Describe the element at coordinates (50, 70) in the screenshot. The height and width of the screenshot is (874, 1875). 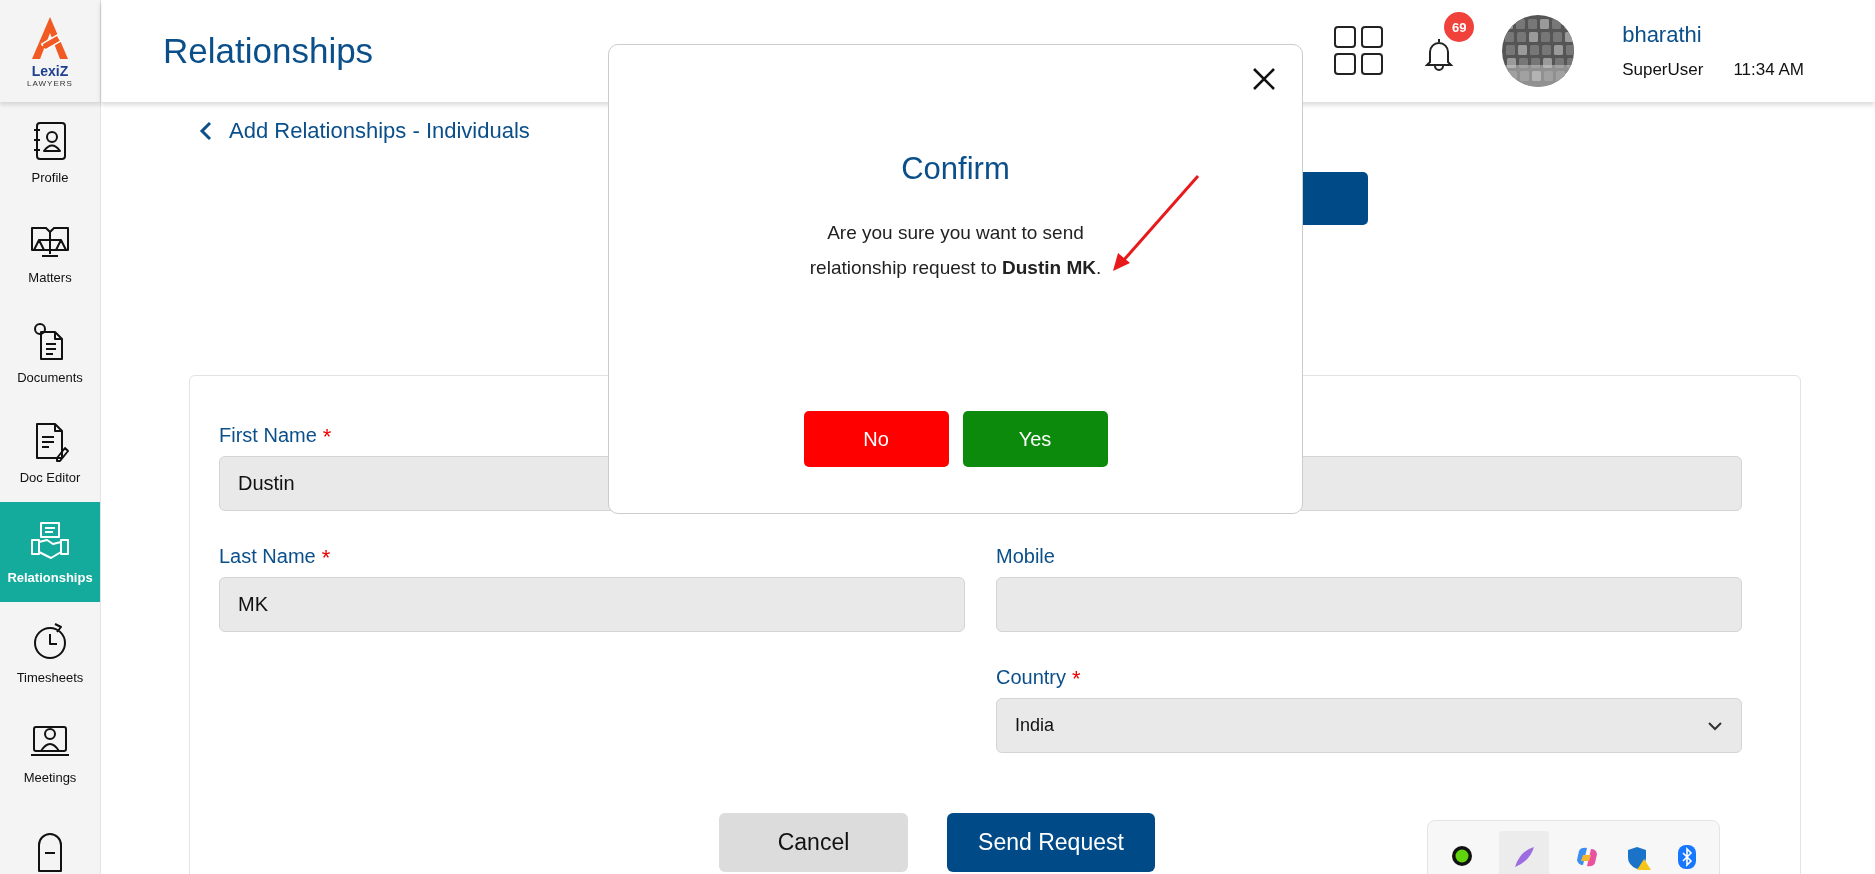
I see `logo-text: LexiZ` at that location.